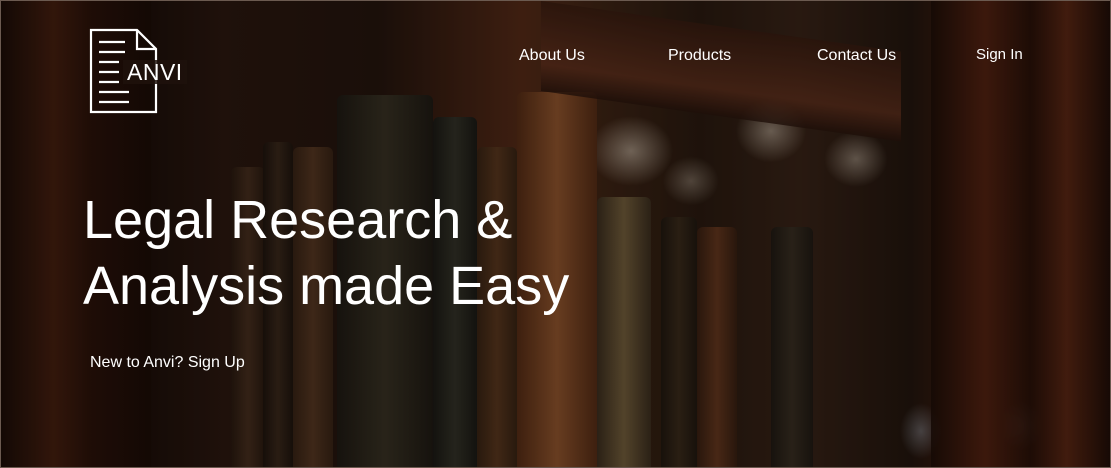  What do you see at coordinates (552, 56) in the screenshot?
I see `nav-about-us-link: About Us` at bounding box center [552, 56].